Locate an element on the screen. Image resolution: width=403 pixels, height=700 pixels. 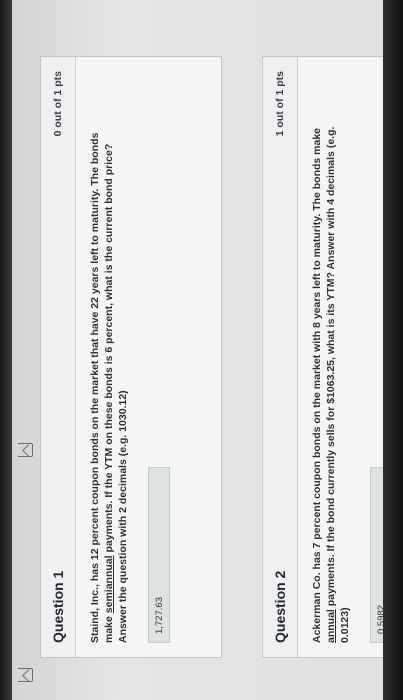
question-header: Question 1 0 out of 1 pts is located at coordinates (58, 357).